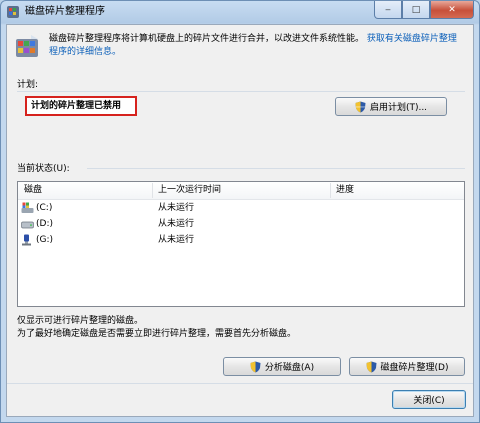 The height and width of the screenshot is (423, 480). I want to click on close-icon: ✕, so click(452, 9).